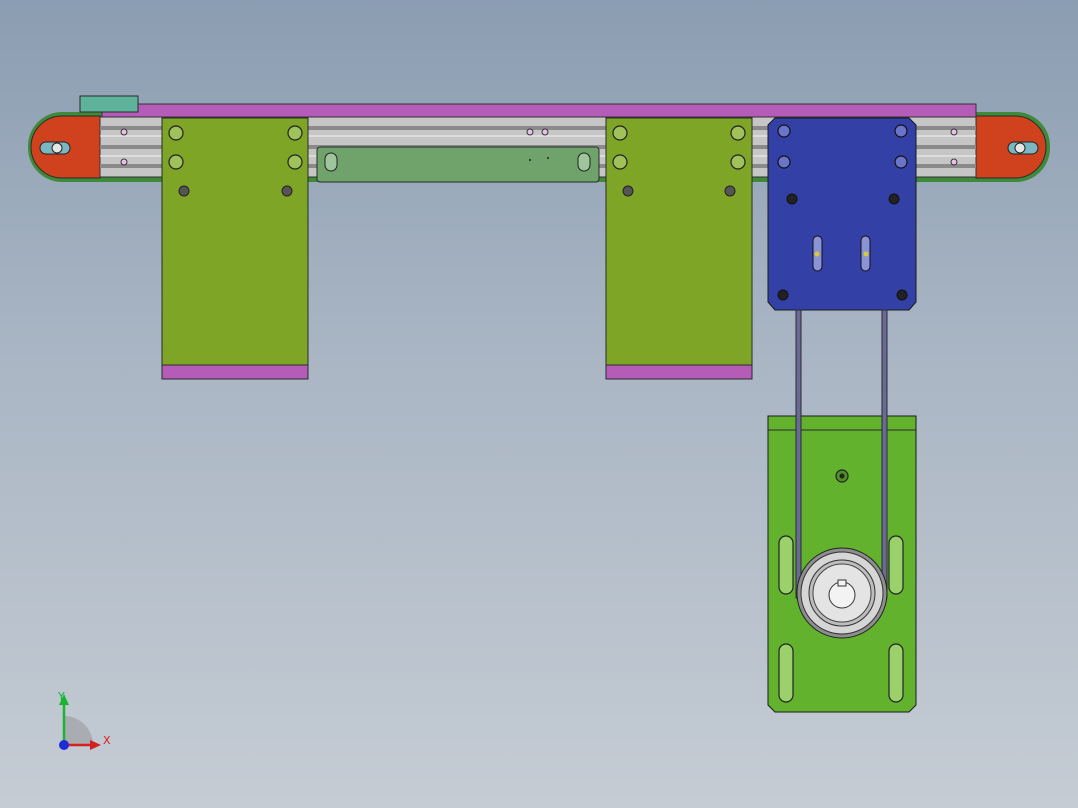  What do you see at coordinates (109, 104) in the screenshot?
I see `hook-block` at bounding box center [109, 104].